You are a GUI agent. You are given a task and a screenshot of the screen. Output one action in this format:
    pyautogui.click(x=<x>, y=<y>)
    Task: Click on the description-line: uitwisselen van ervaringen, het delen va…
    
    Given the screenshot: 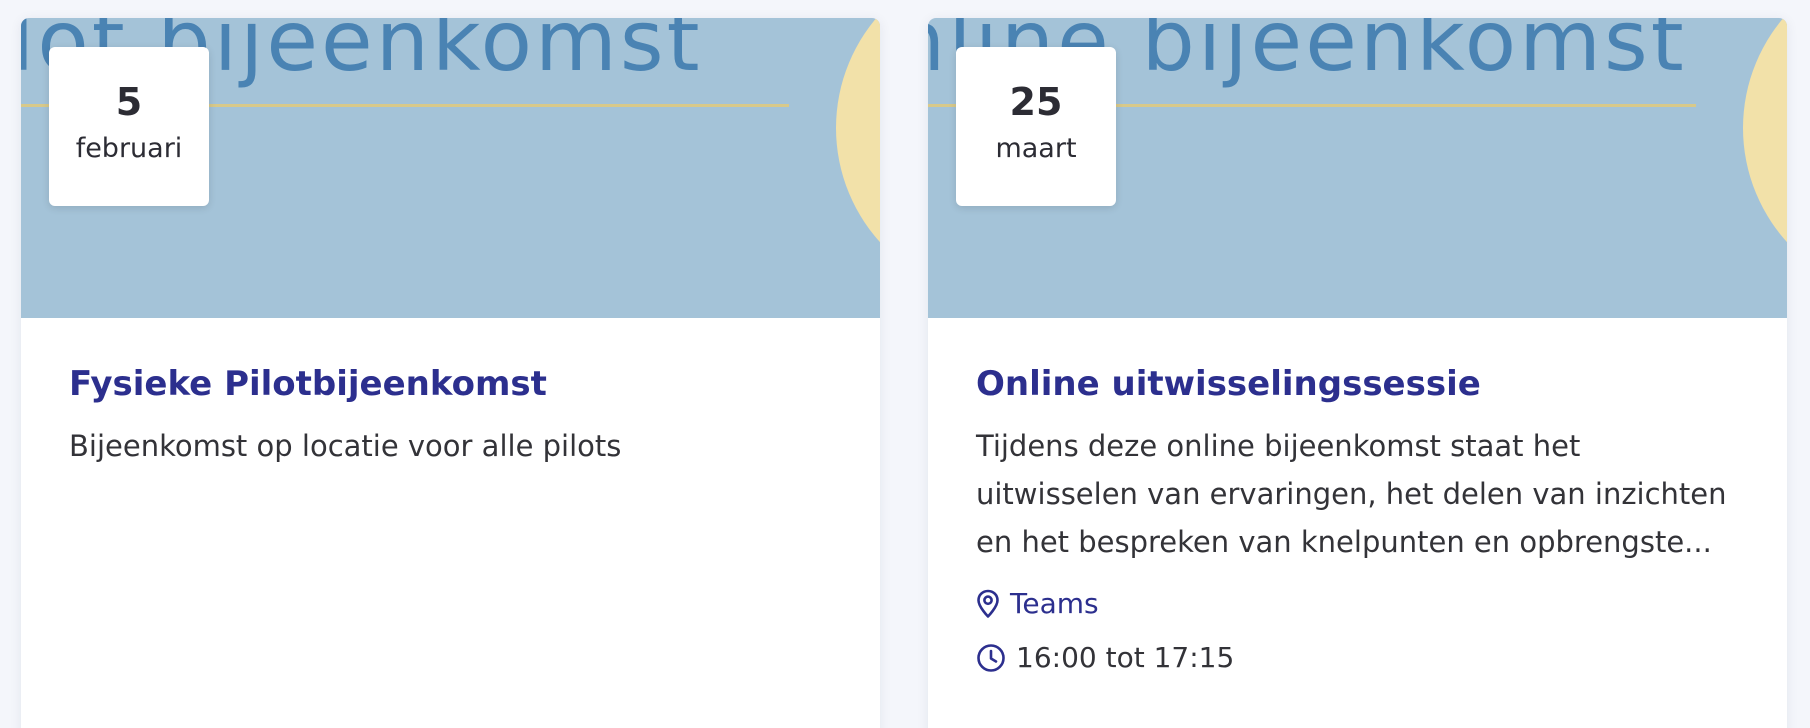 What is the action you would take?
    pyautogui.click(x=1351, y=494)
    